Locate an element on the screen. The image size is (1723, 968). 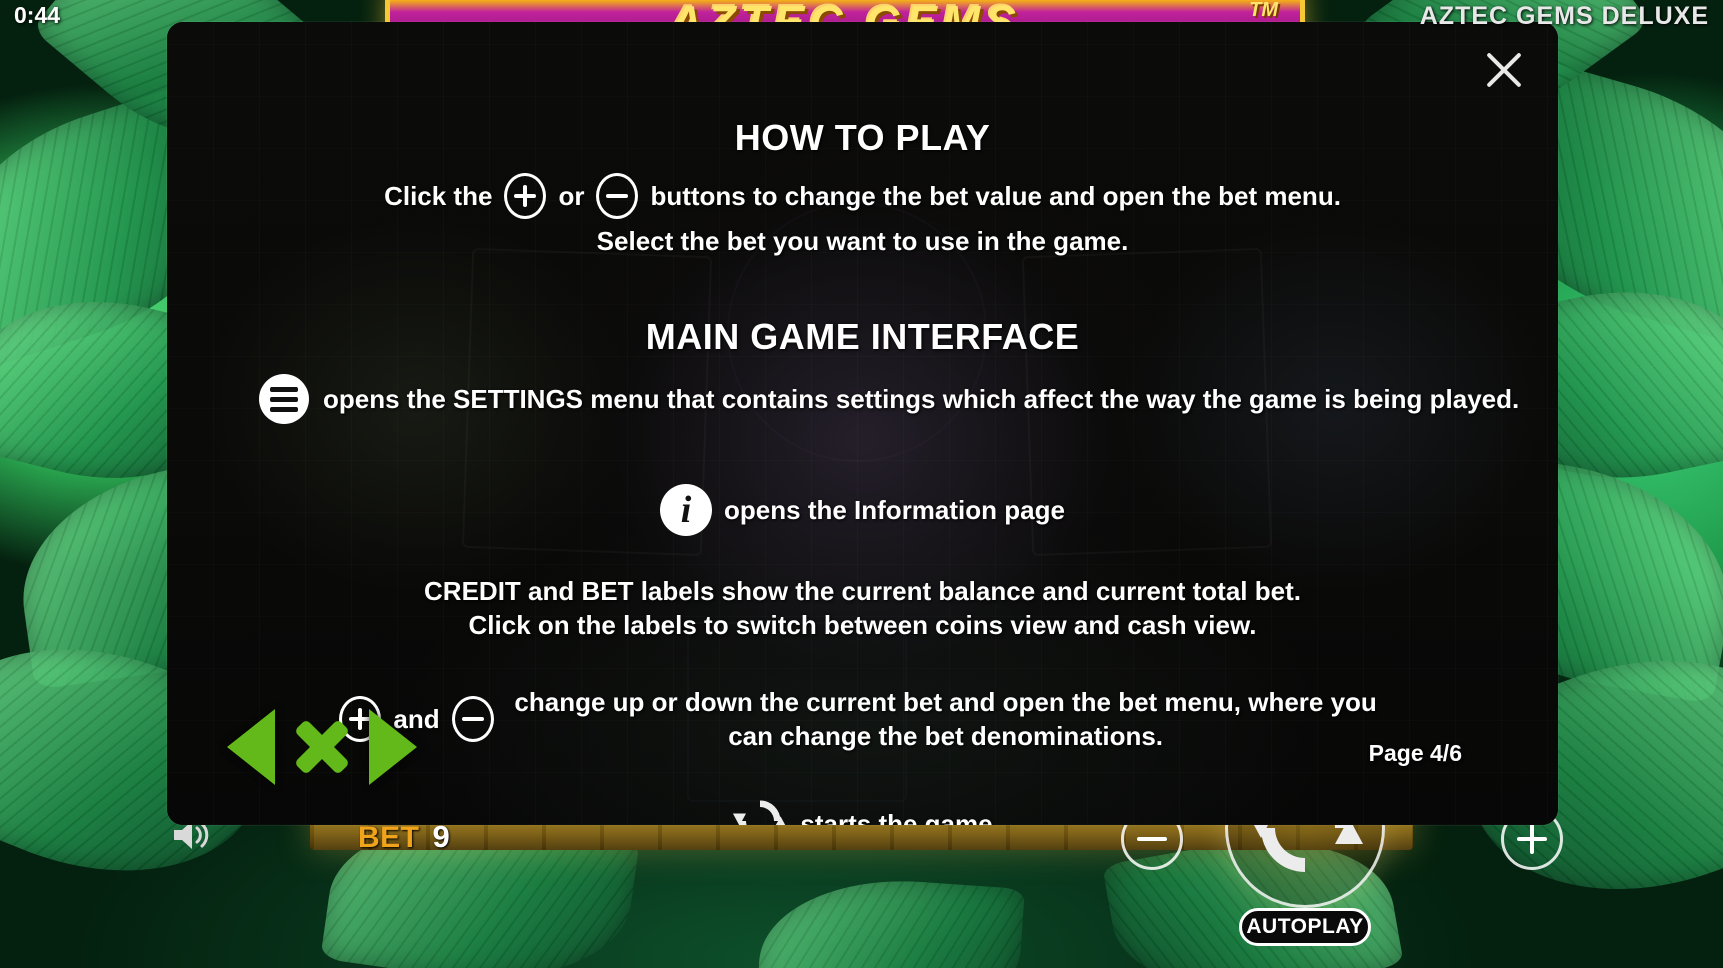
hamburger-icon is located at coordinates (284, 399).